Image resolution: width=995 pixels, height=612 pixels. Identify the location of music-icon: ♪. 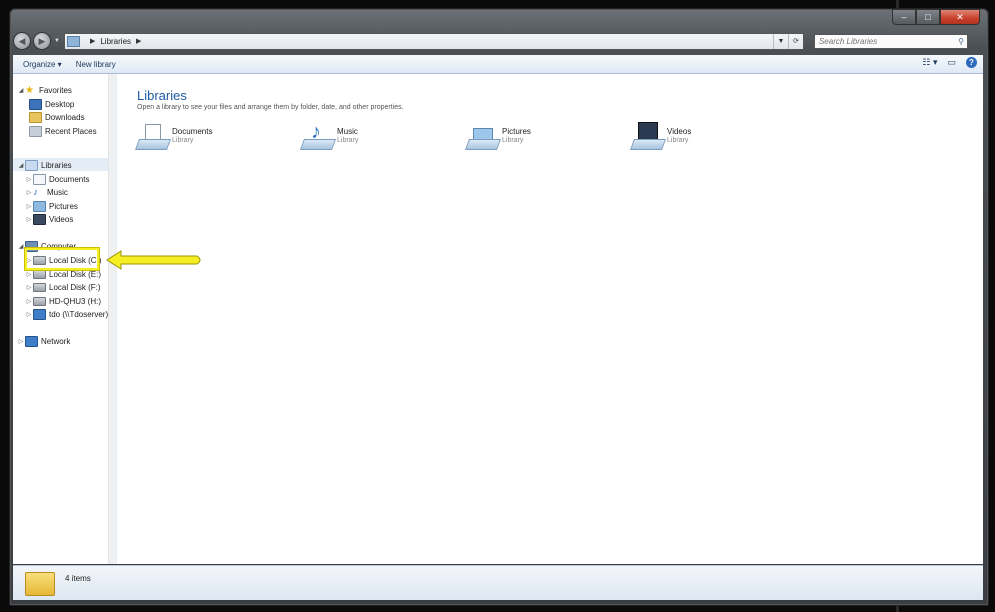
(35, 192).